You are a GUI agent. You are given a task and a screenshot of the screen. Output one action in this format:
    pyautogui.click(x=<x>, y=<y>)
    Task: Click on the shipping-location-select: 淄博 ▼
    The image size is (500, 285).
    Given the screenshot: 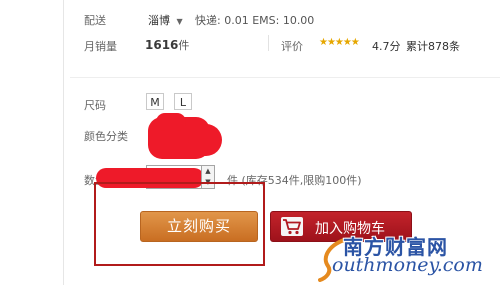 What is the action you would take?
    pyautogui.click(x=165, y=20)
    